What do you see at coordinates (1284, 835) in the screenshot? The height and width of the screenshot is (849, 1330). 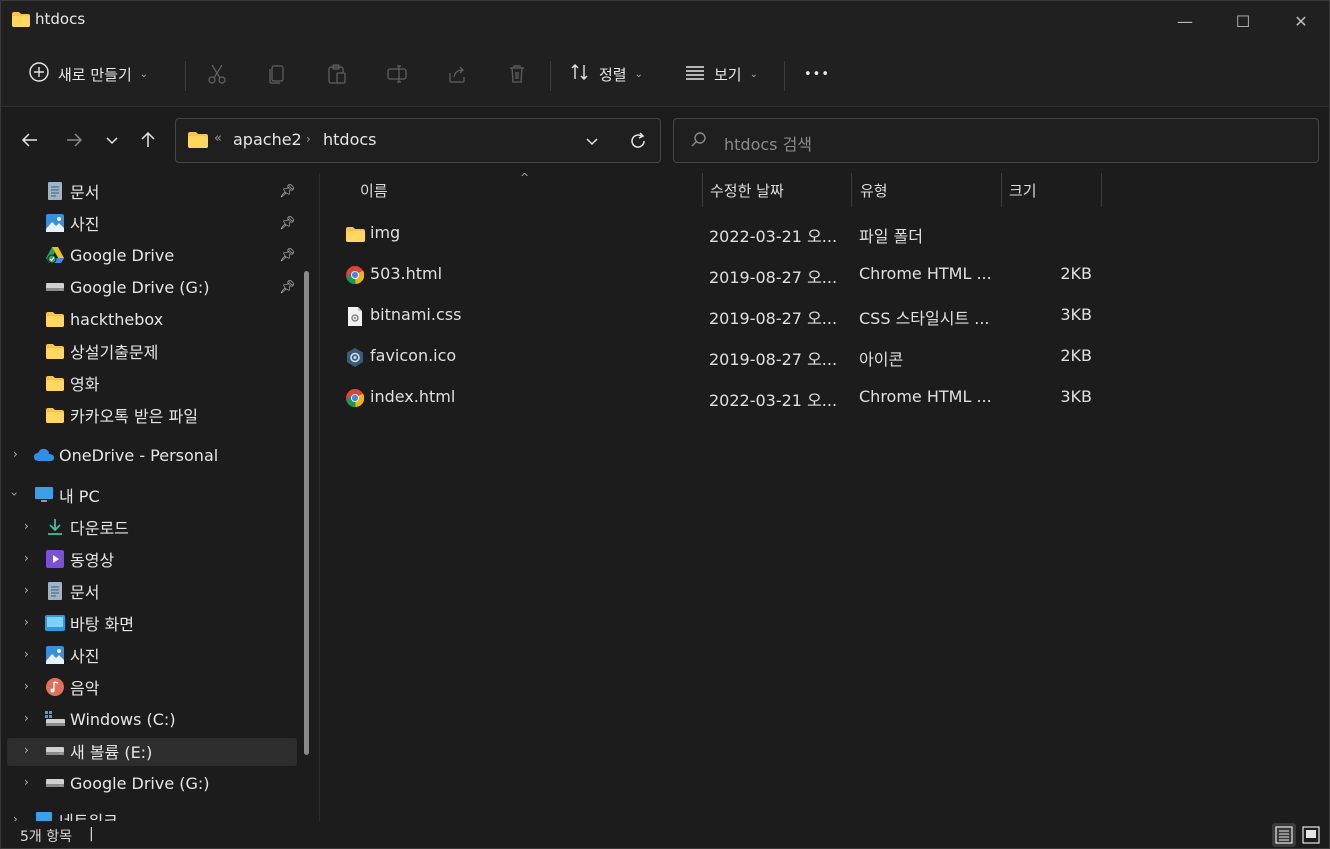 I see `details-view-button` at bounding box center [1284, 835].